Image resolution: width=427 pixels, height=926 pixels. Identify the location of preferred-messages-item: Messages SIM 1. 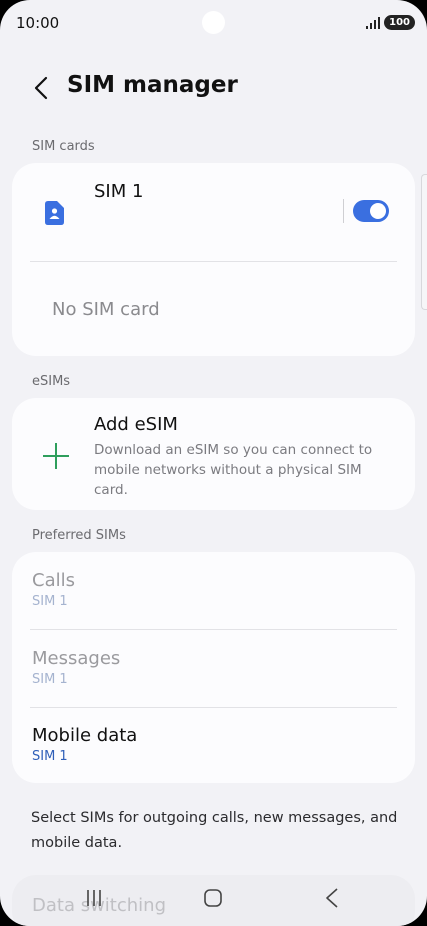
(212, 667).